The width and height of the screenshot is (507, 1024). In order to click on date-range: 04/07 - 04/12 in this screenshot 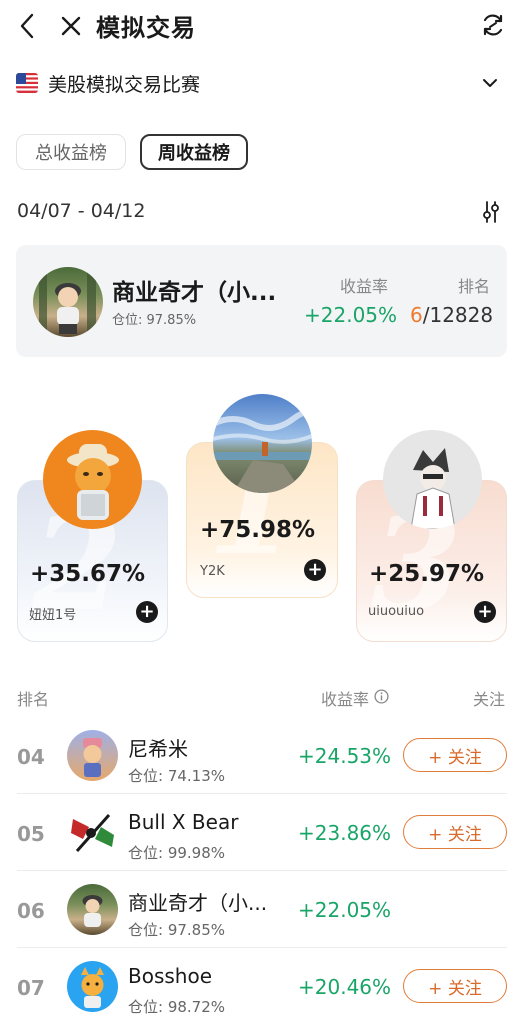, I will do `click(81, 211)`.